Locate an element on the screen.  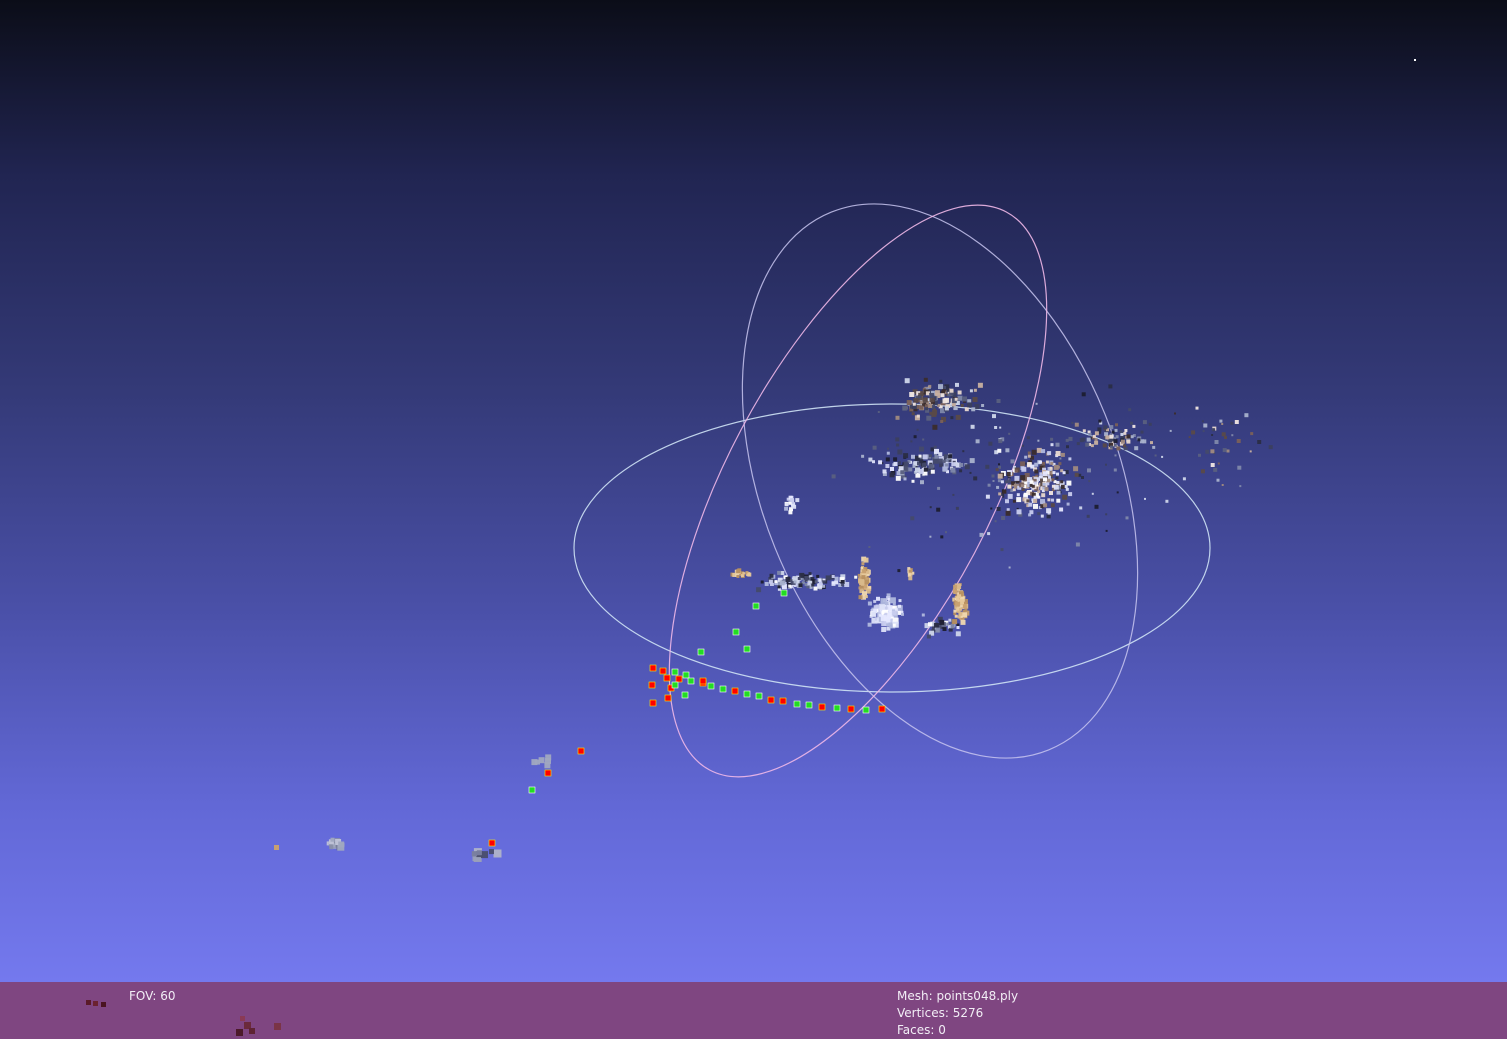
mesh-name: Mesh: points048.ply is located at coordinates (958, 996).